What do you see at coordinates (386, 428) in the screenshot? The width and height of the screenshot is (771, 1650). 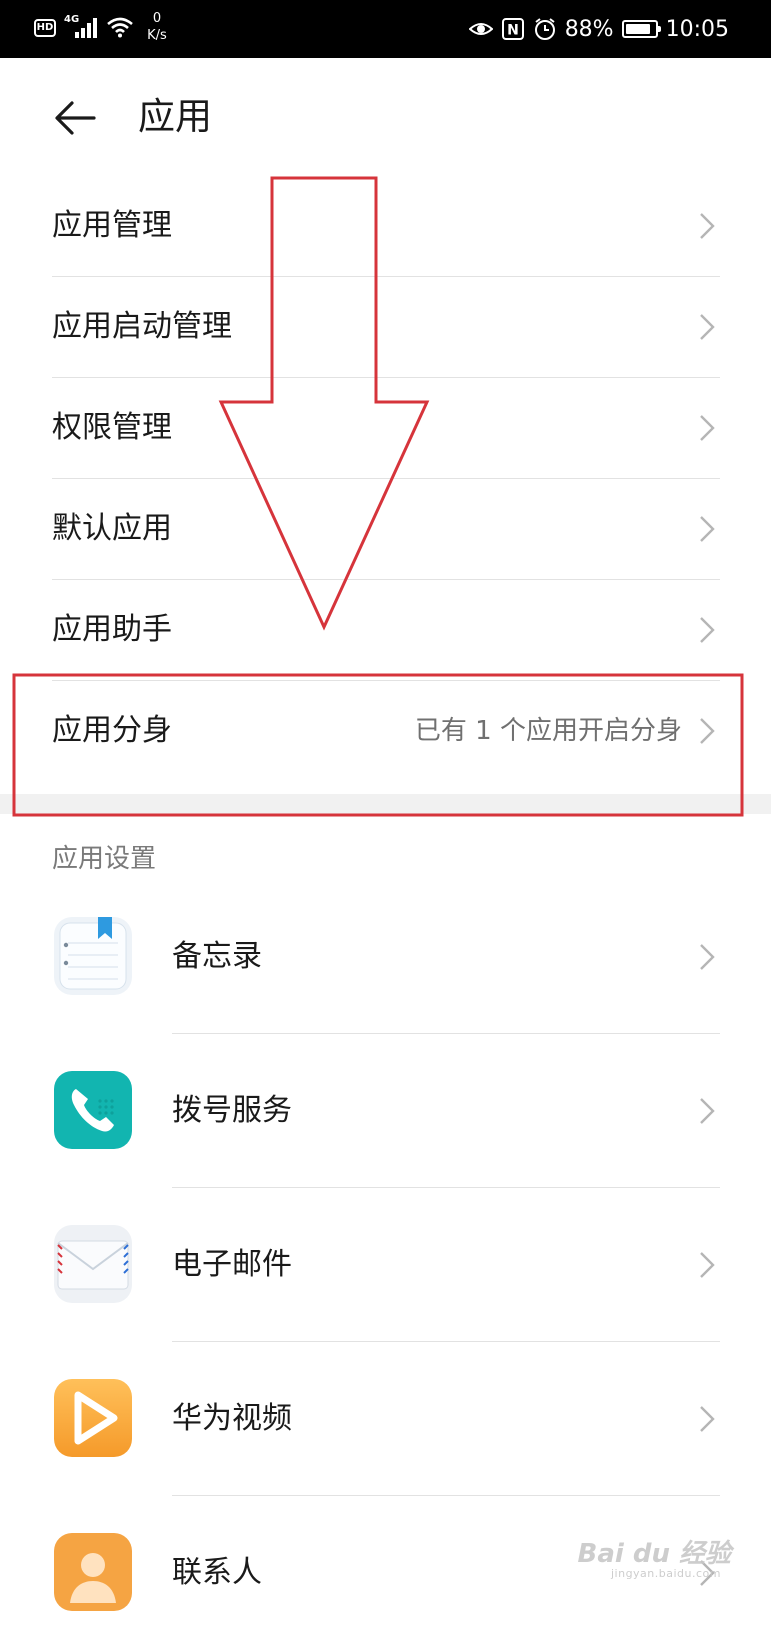 I see `menu-item-permissions: 权限管理` at bounding box center [386, 428].